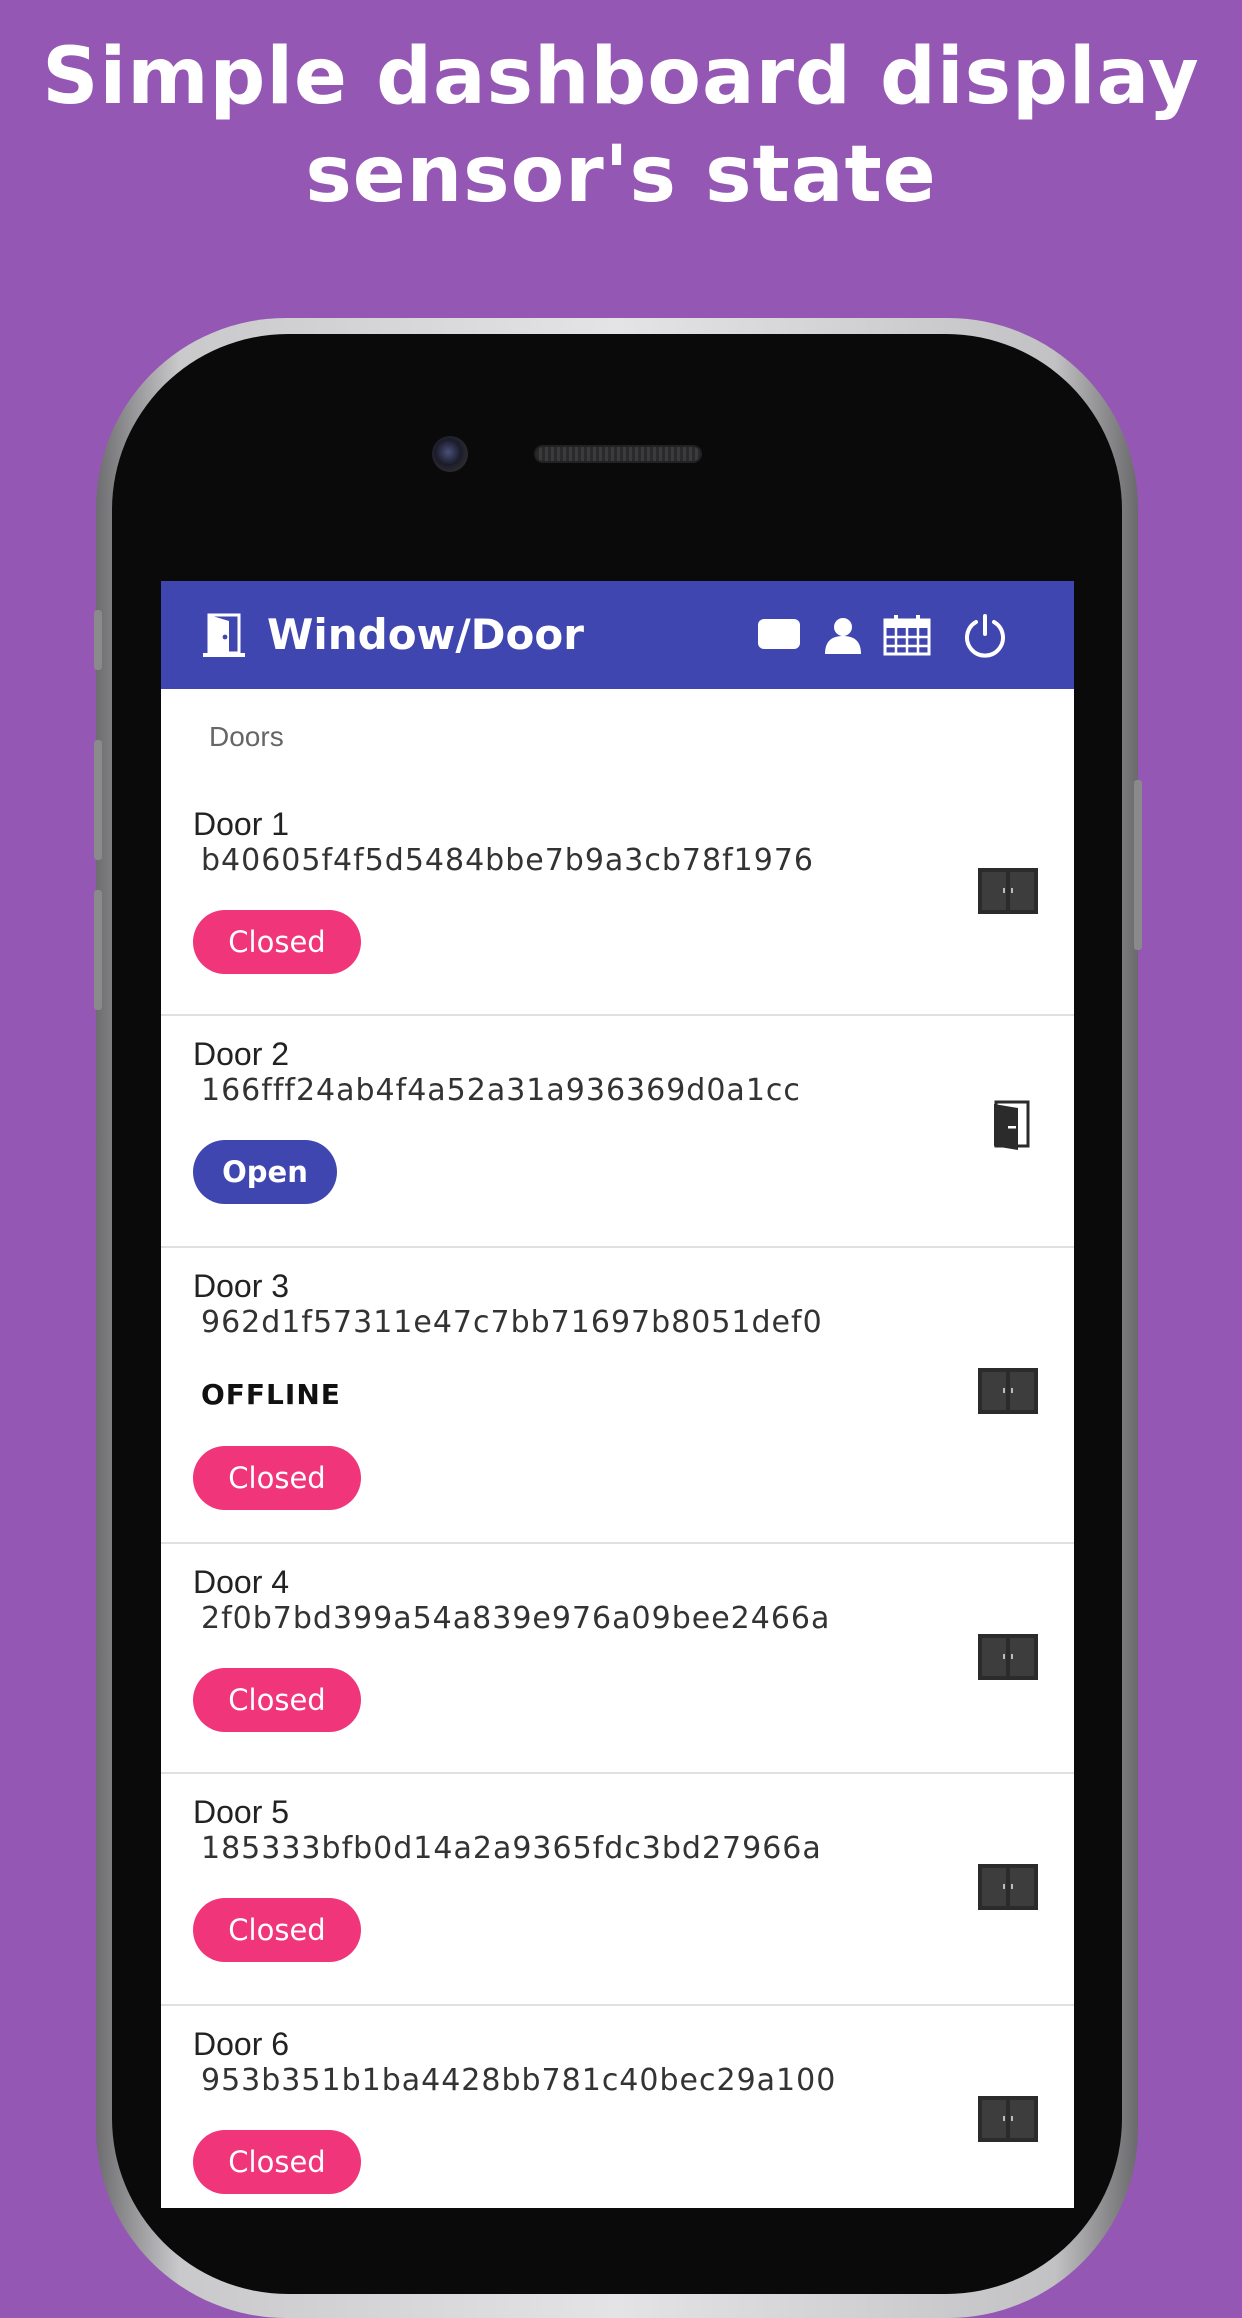  What do you see at coordinates (1138, 865) in the screenshot?
I see `phone-power-button` at bounding box center [1138, 865].